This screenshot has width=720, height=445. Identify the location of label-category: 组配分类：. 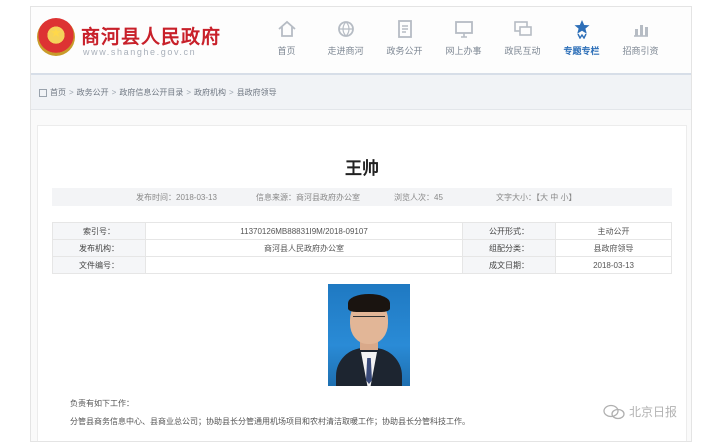
(509, 248).